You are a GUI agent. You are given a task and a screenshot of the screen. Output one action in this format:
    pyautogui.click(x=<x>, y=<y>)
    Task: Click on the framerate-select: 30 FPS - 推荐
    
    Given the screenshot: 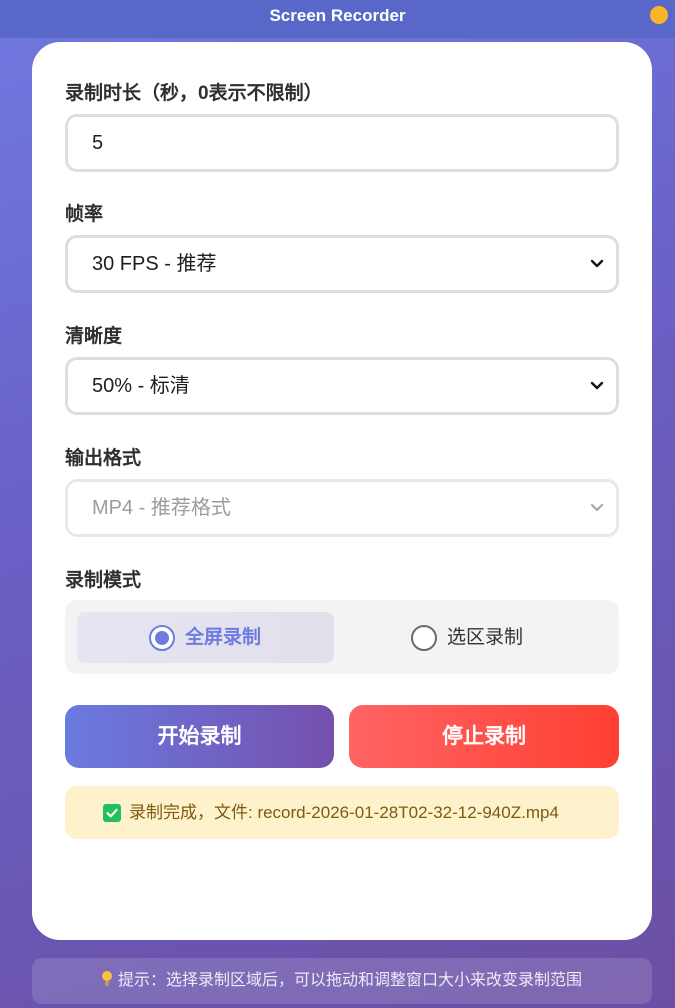 What is the action you would take?
    pyautogui.click(x=342, y=264)
    